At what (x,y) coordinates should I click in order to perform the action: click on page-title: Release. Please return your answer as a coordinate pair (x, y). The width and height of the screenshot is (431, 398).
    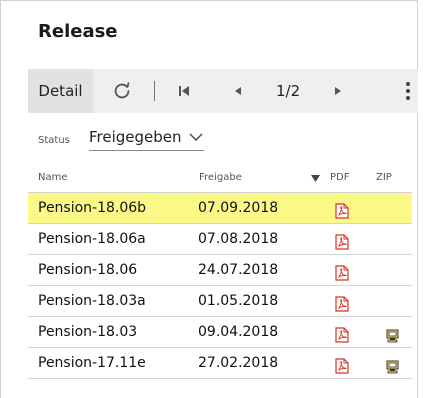
    Looking at the image, I should click on (78, 31).